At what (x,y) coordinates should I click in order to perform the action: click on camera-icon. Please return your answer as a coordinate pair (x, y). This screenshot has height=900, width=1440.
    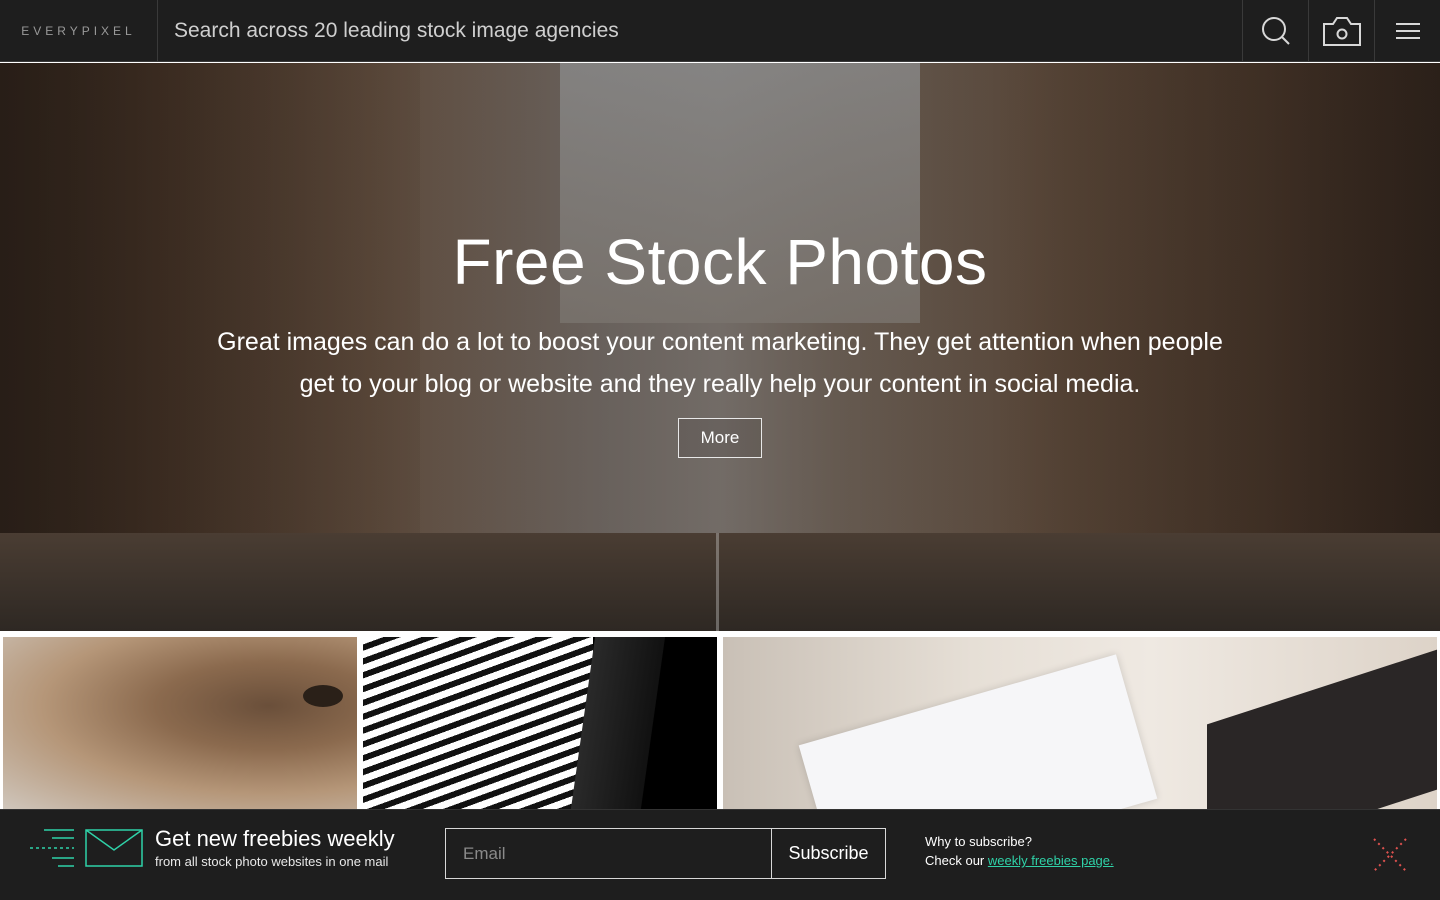
    Looking at the image, I should click on (1341, 31).